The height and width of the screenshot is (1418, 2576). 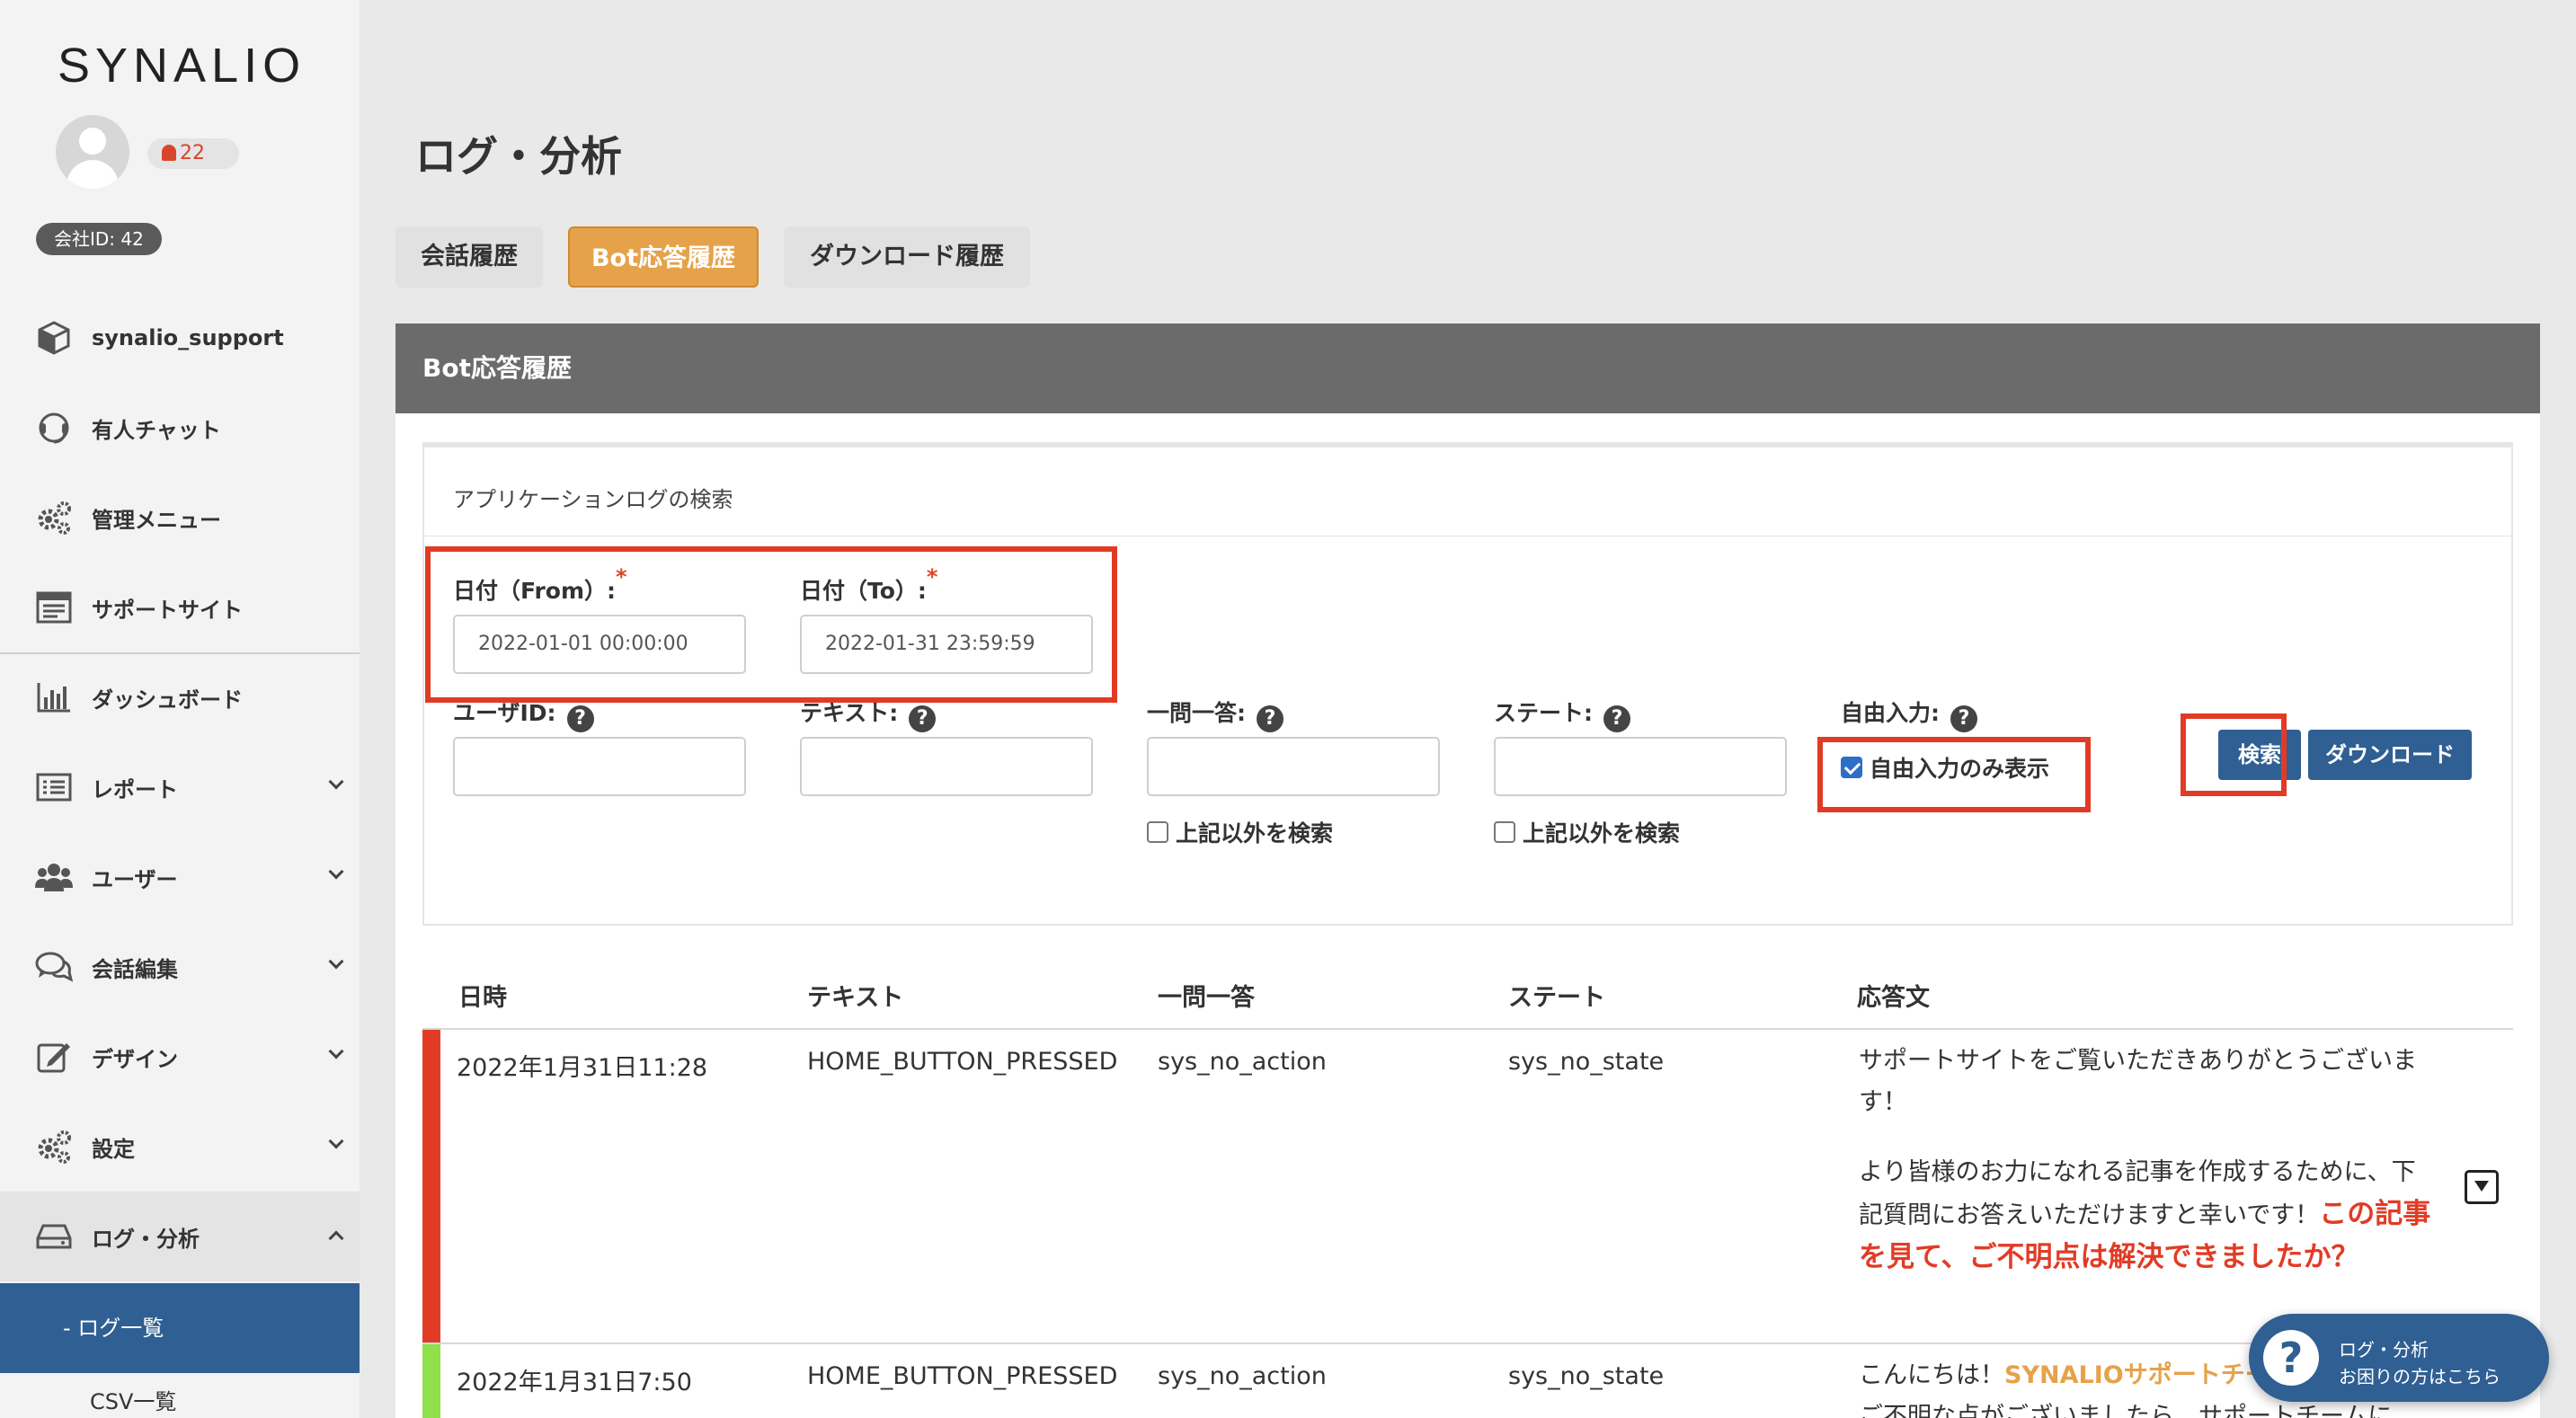 What do you see at coordinates (2384, 1349) in the screenshot?
I see `help-widget-title: ログ・分析` at bounding box center [2384, 1349].